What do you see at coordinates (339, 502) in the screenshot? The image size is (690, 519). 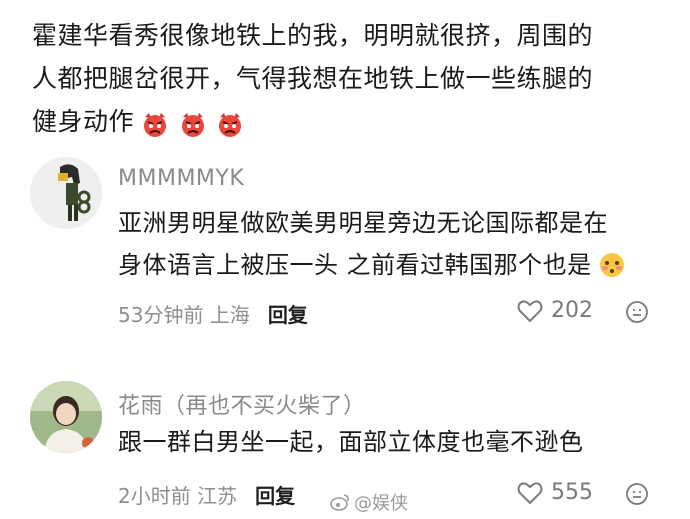 I see `weibo-logo-icon` at bounding box center [339, 502].